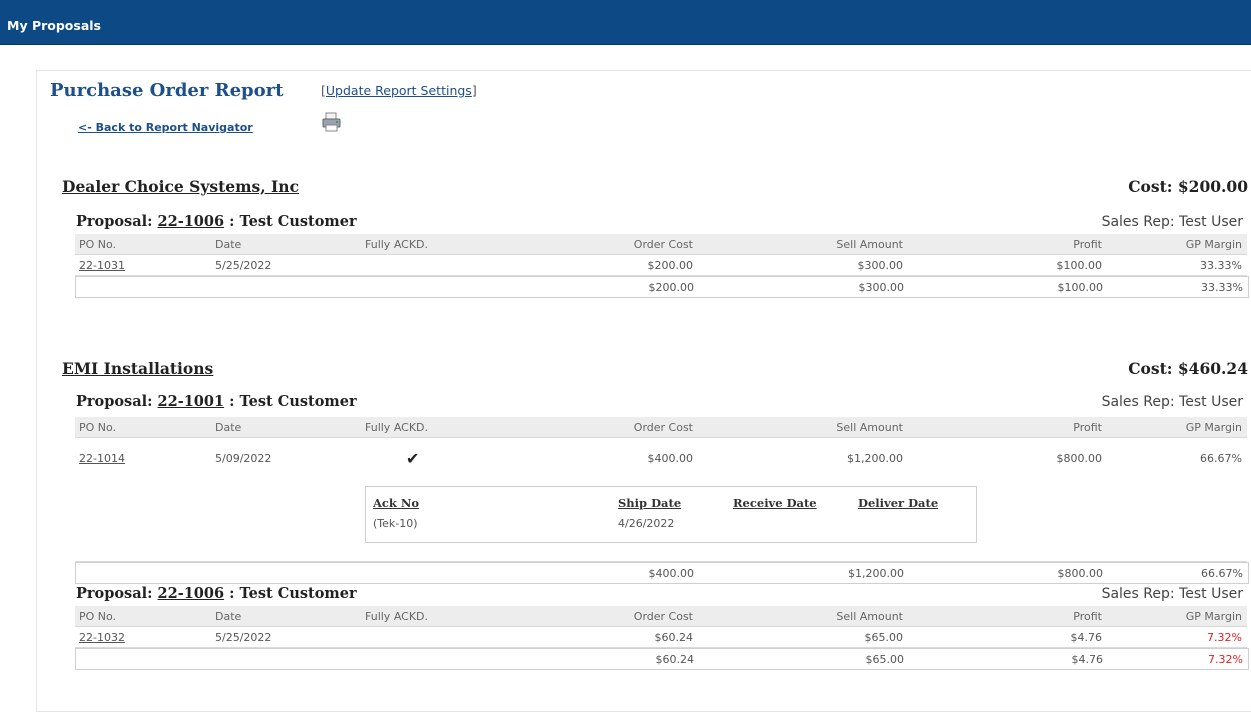  Describe the element at coordinates (1080, 287) in the screenshot. I see `total-profit: $100.00` at that location.